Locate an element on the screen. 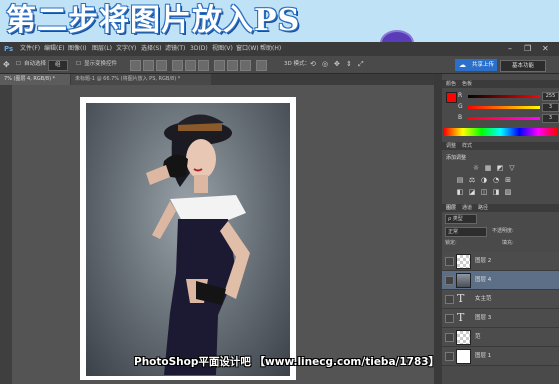  tab-document-2: 未标题-1 @ 66.7% (将图片放入 PS, RGB/8) * is located at coordinates (141, 79).